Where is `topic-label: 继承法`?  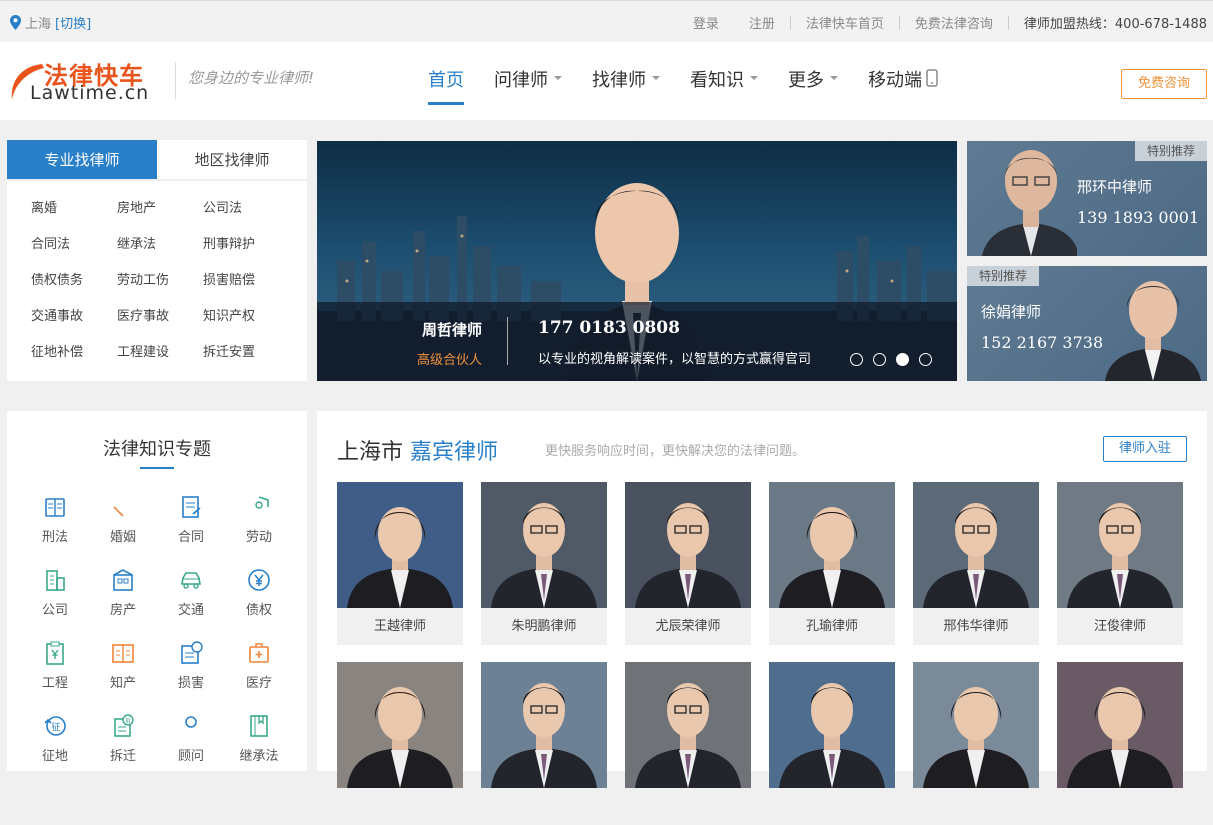
topic-label: 继承法 is located at coordinates (259, 756).